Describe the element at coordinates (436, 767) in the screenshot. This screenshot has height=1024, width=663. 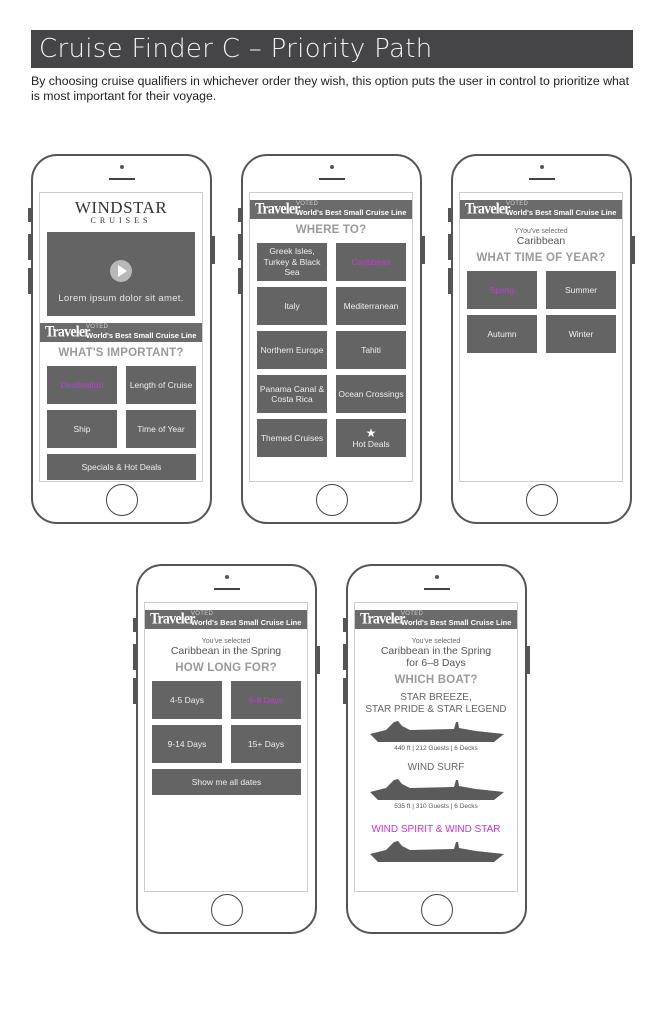
I see `boat-name: WIND SURF` at that location.